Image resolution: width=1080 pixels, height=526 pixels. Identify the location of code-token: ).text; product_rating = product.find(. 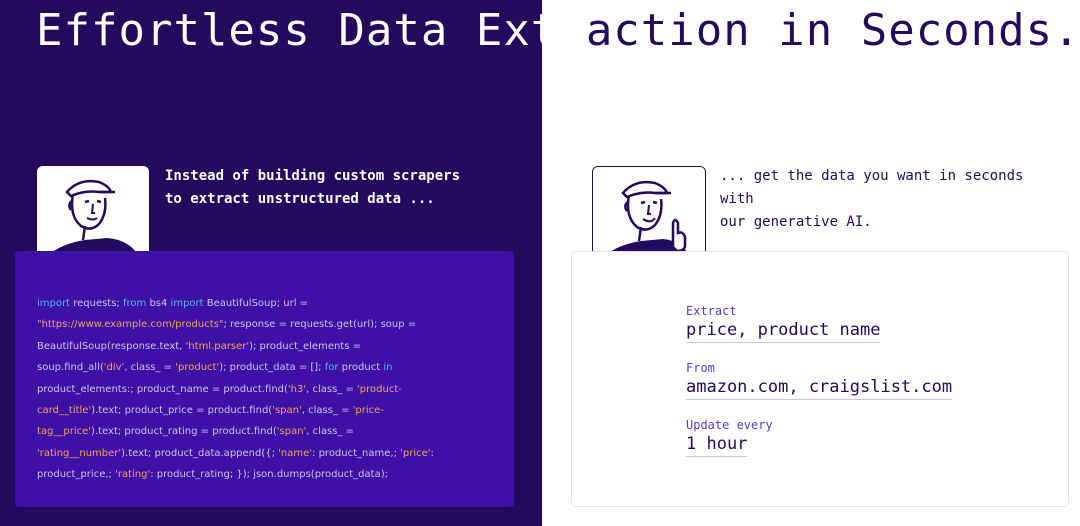
(184, 432).